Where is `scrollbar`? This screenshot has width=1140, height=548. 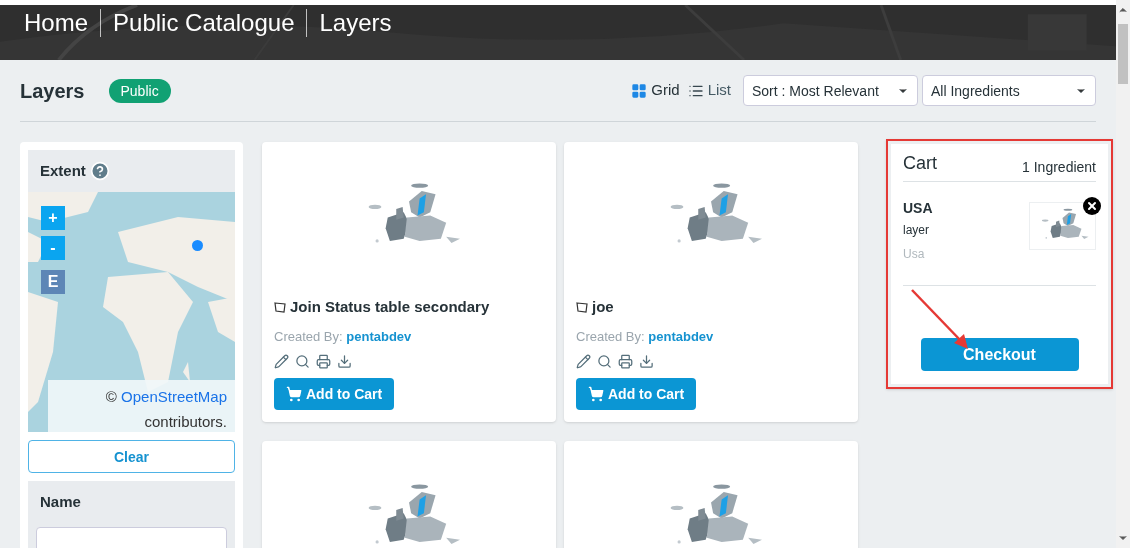
scrollbar is located at coordinates (1123, 274).